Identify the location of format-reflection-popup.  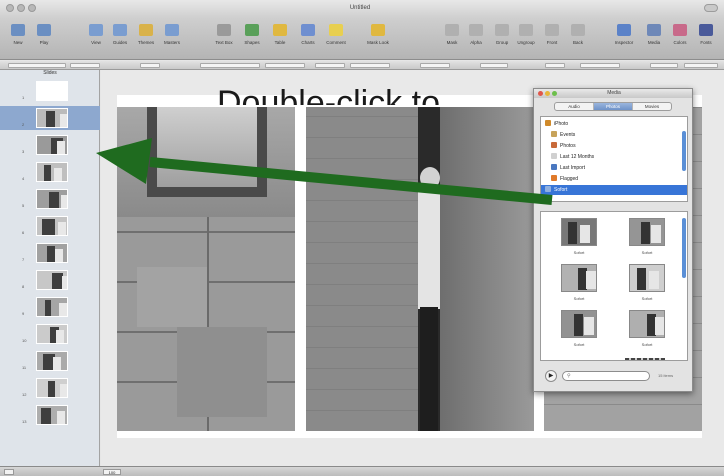
(664, 65).